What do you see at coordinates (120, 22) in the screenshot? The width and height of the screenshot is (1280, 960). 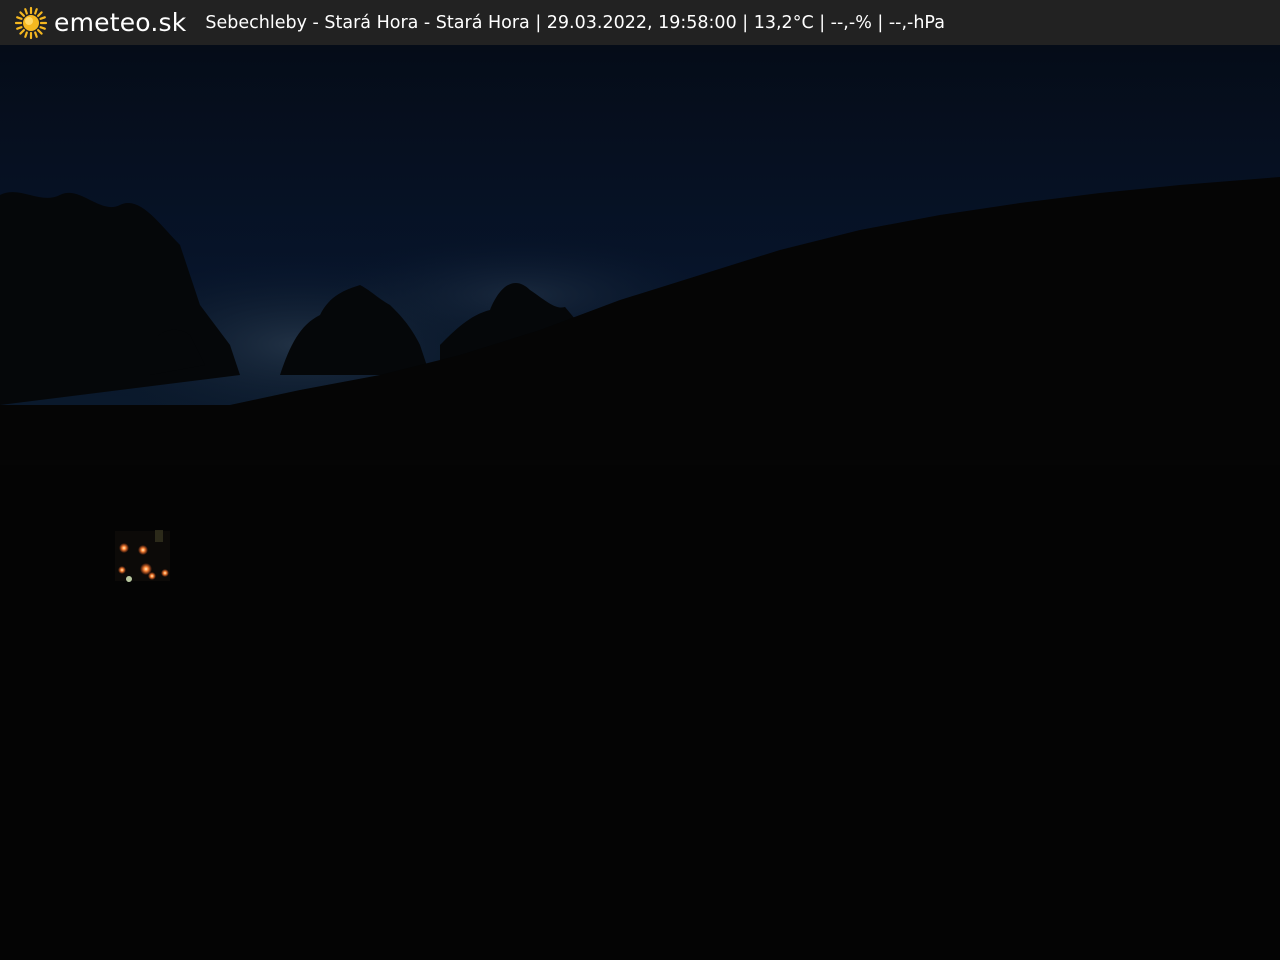 I see `brand-name: emeteo.sk` at bounding box center [120, 22].